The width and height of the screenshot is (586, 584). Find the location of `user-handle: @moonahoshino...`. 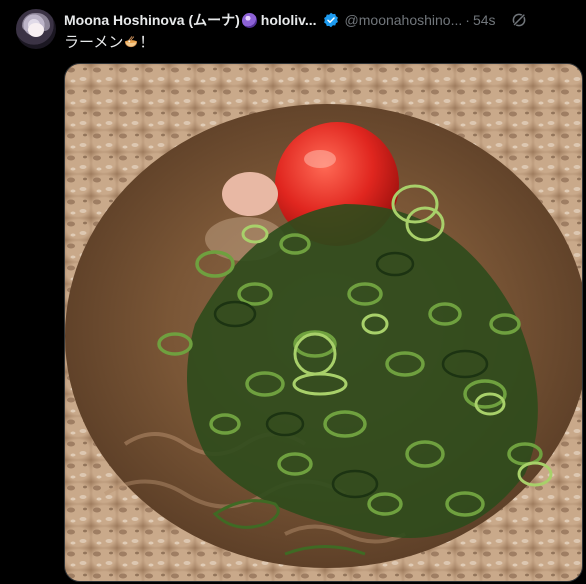

user-handle: @moonahoshino... is located at coordinates (404, 20).